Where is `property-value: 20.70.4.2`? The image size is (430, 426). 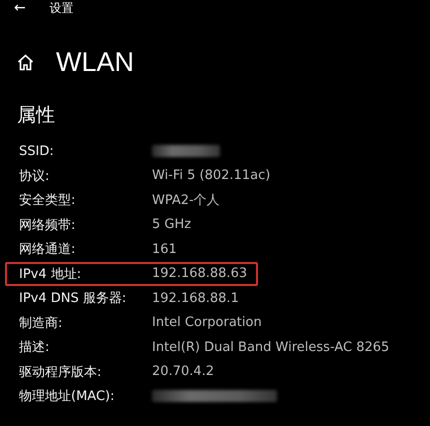
property-value: 20.70.4.2 is located at coordinates (184, 372).